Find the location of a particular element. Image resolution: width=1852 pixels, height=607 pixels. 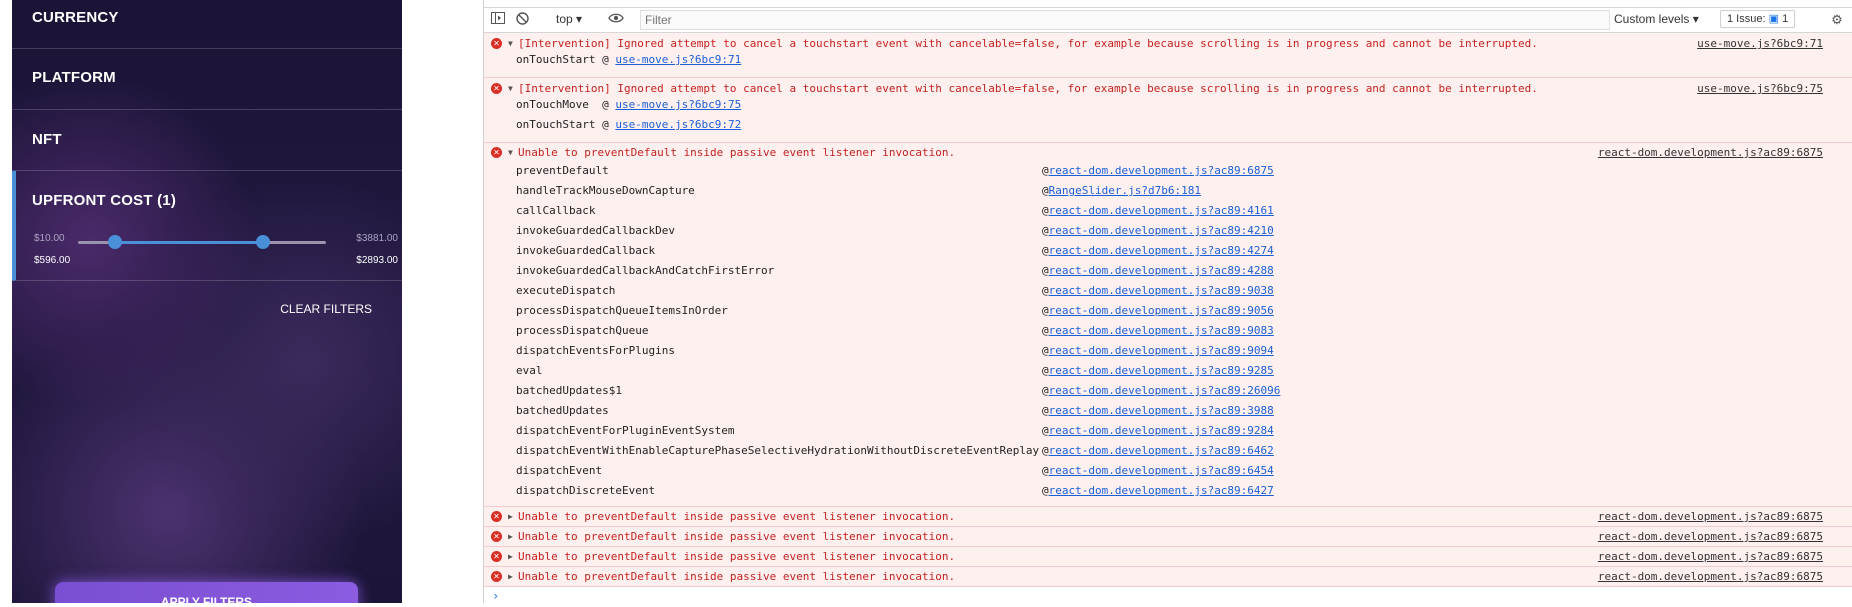

filter-platform-label: PLATFORM is located at coordinates (74, 77).